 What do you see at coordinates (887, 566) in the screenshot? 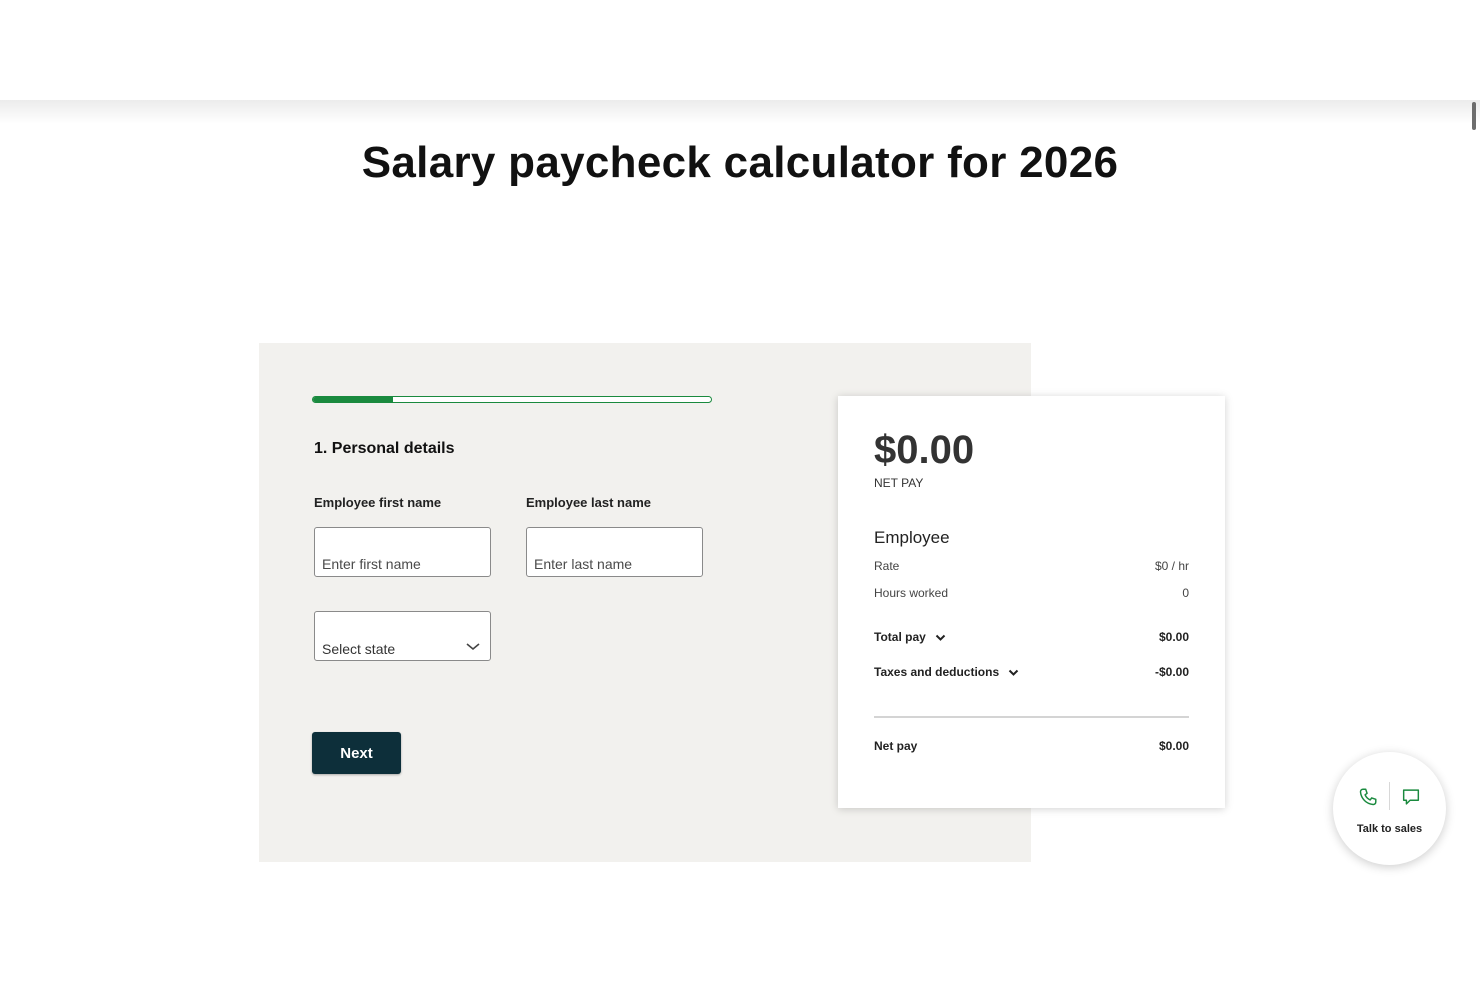
I see `rate-label: Rate` at bounding box center [887, 566].